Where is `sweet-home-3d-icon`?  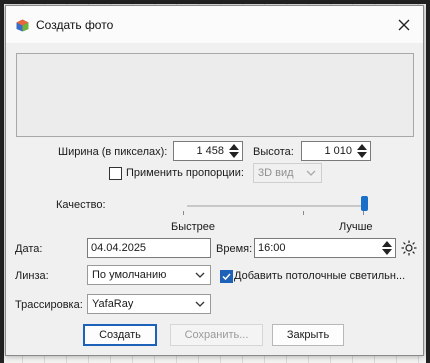 sweet-home-3d-icon is located at coordinates (22, 25).